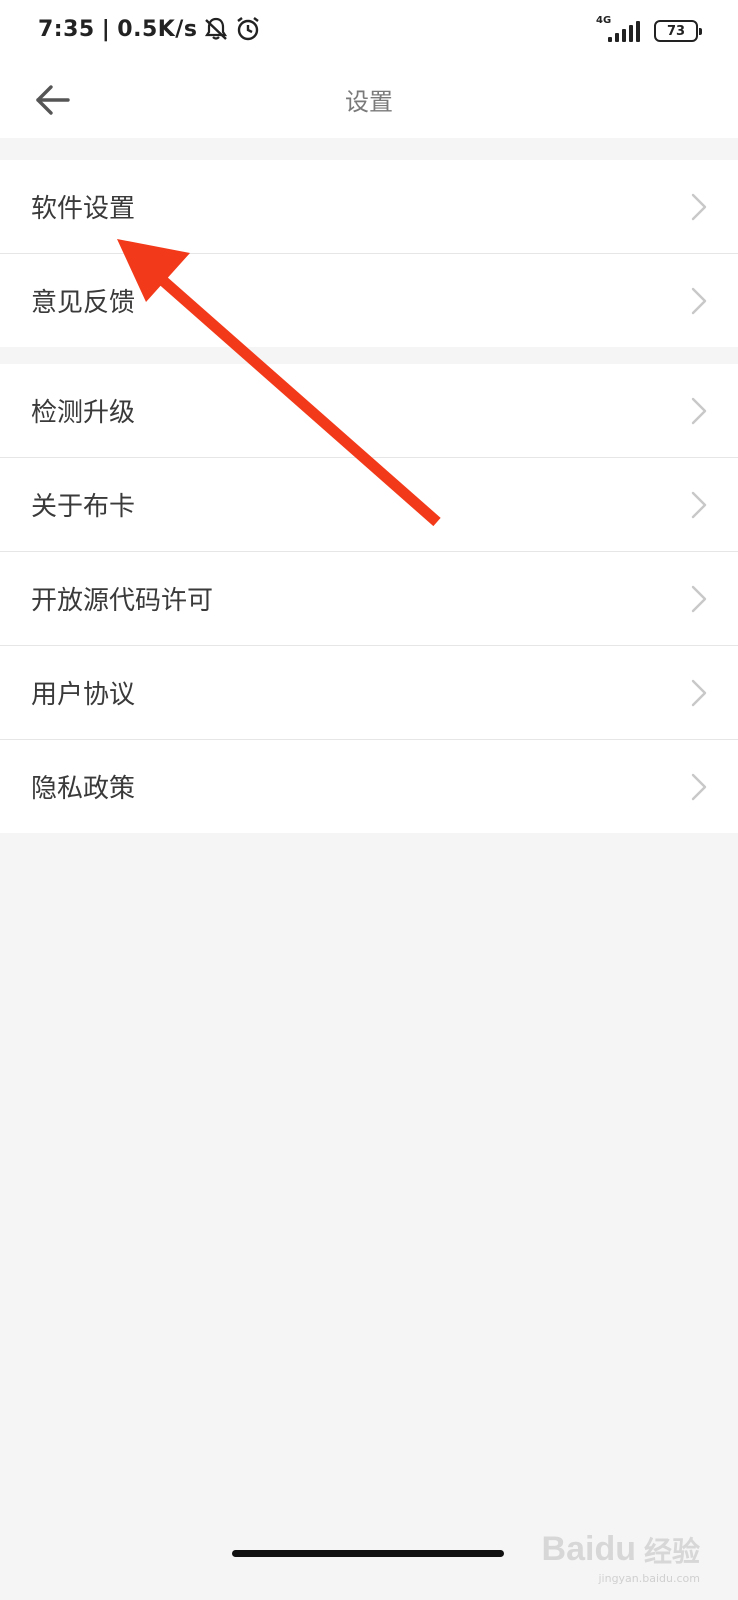 The height and width of the screenshot is (1600, 738). Describe the element at coordinates (369, 32) in the screenshot. I see `status-bar: 7:35 | 0.5K/s 4G 73` at that location.